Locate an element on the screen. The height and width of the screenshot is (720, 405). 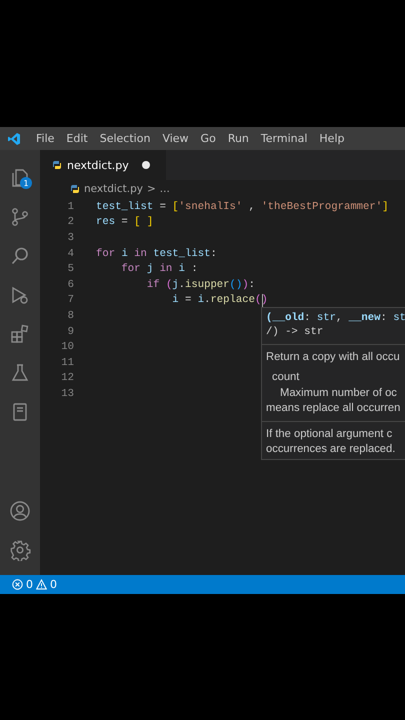
menu-item: Go is located at coordinates (208, 138).